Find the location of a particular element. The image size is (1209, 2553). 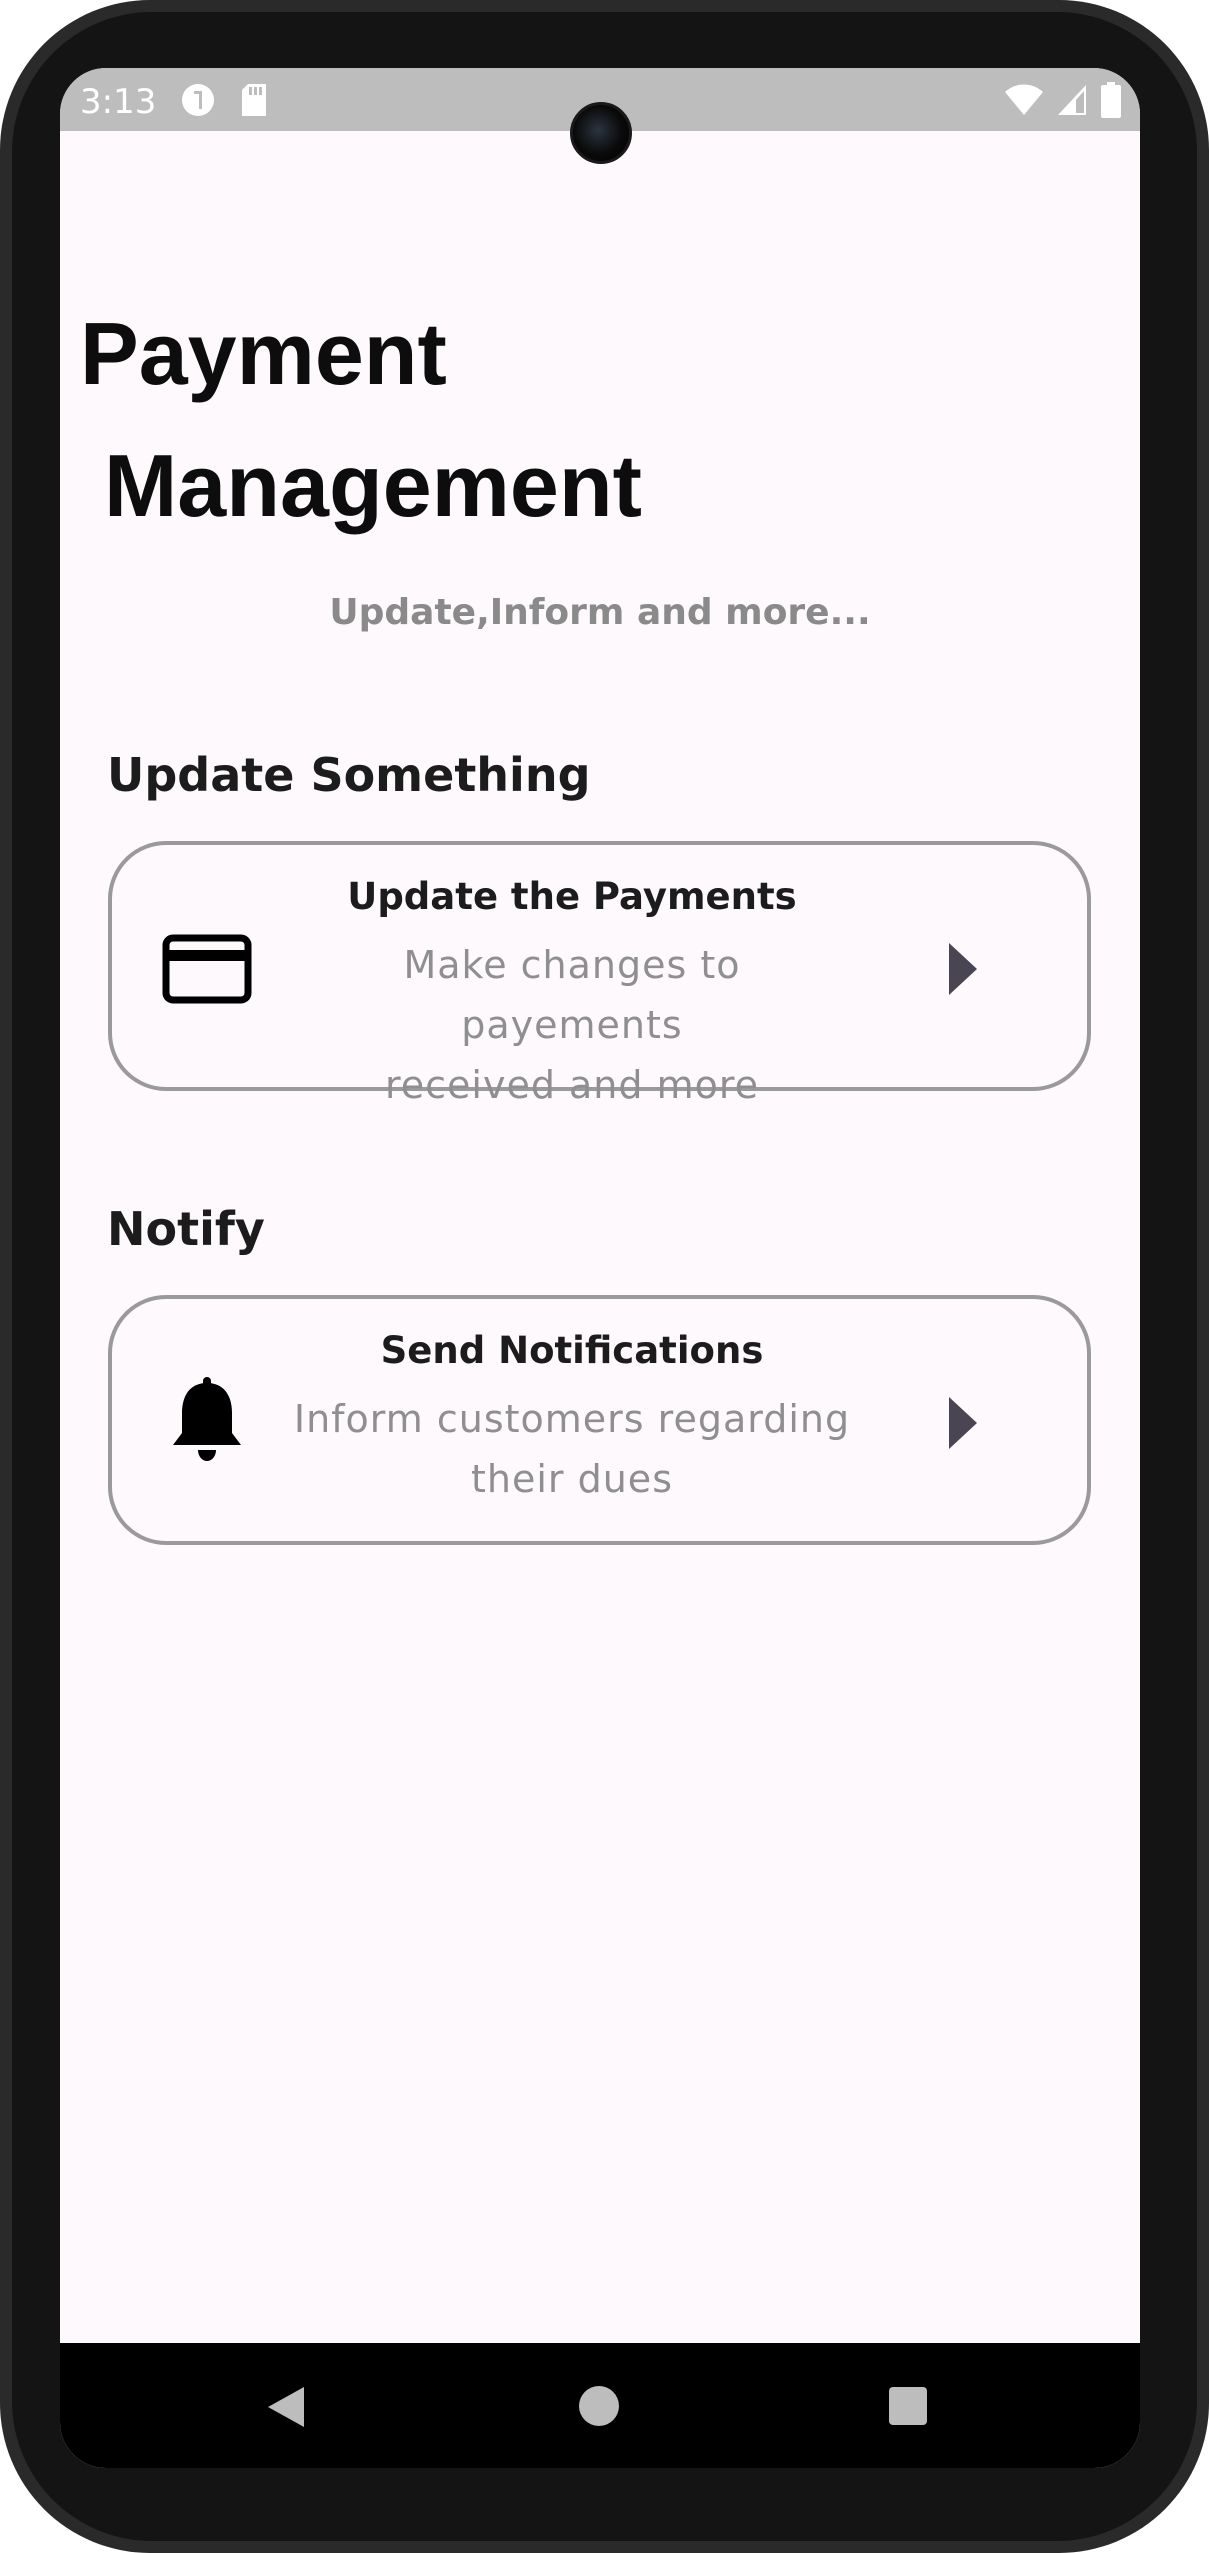

card-description-line: received and more is located at coordinates (572, 1085).